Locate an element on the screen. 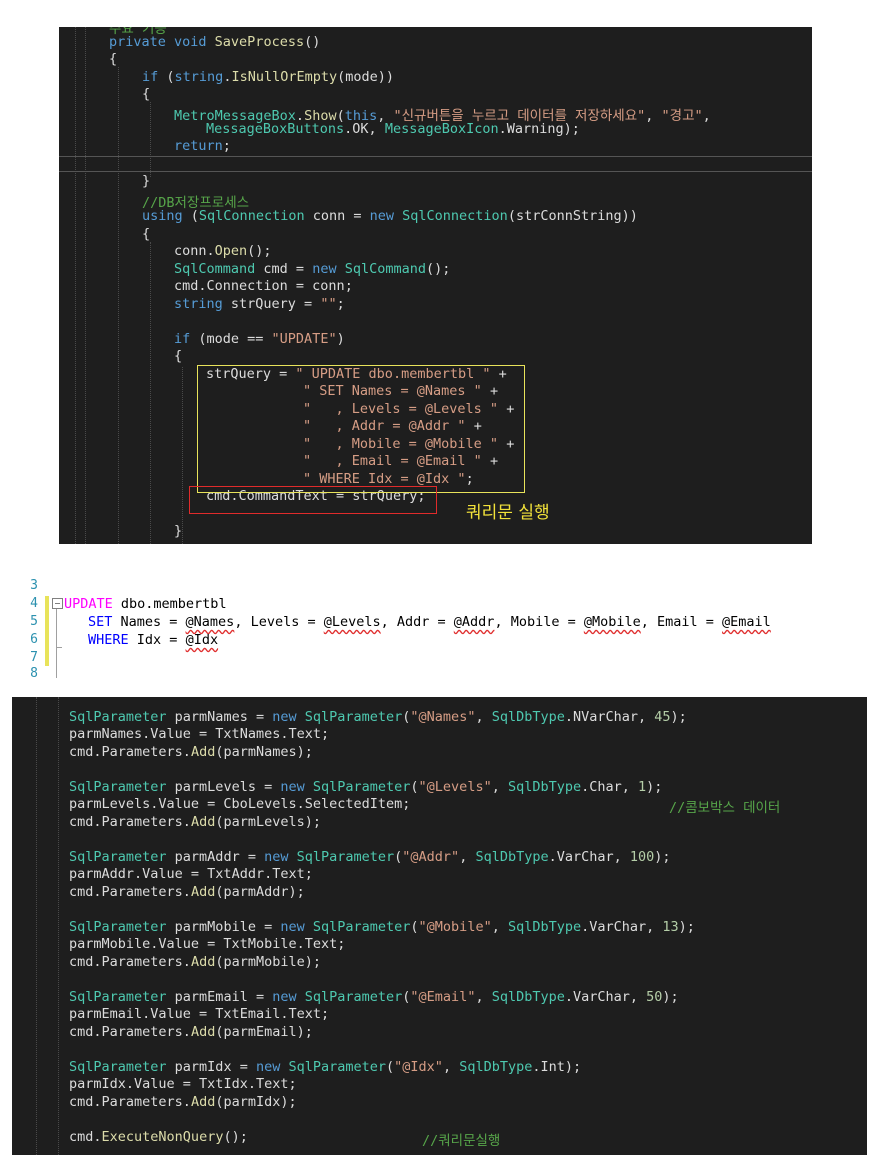 This screenshot has width=888, height=1174. code-token: ) is located at coordinates (340, 339).